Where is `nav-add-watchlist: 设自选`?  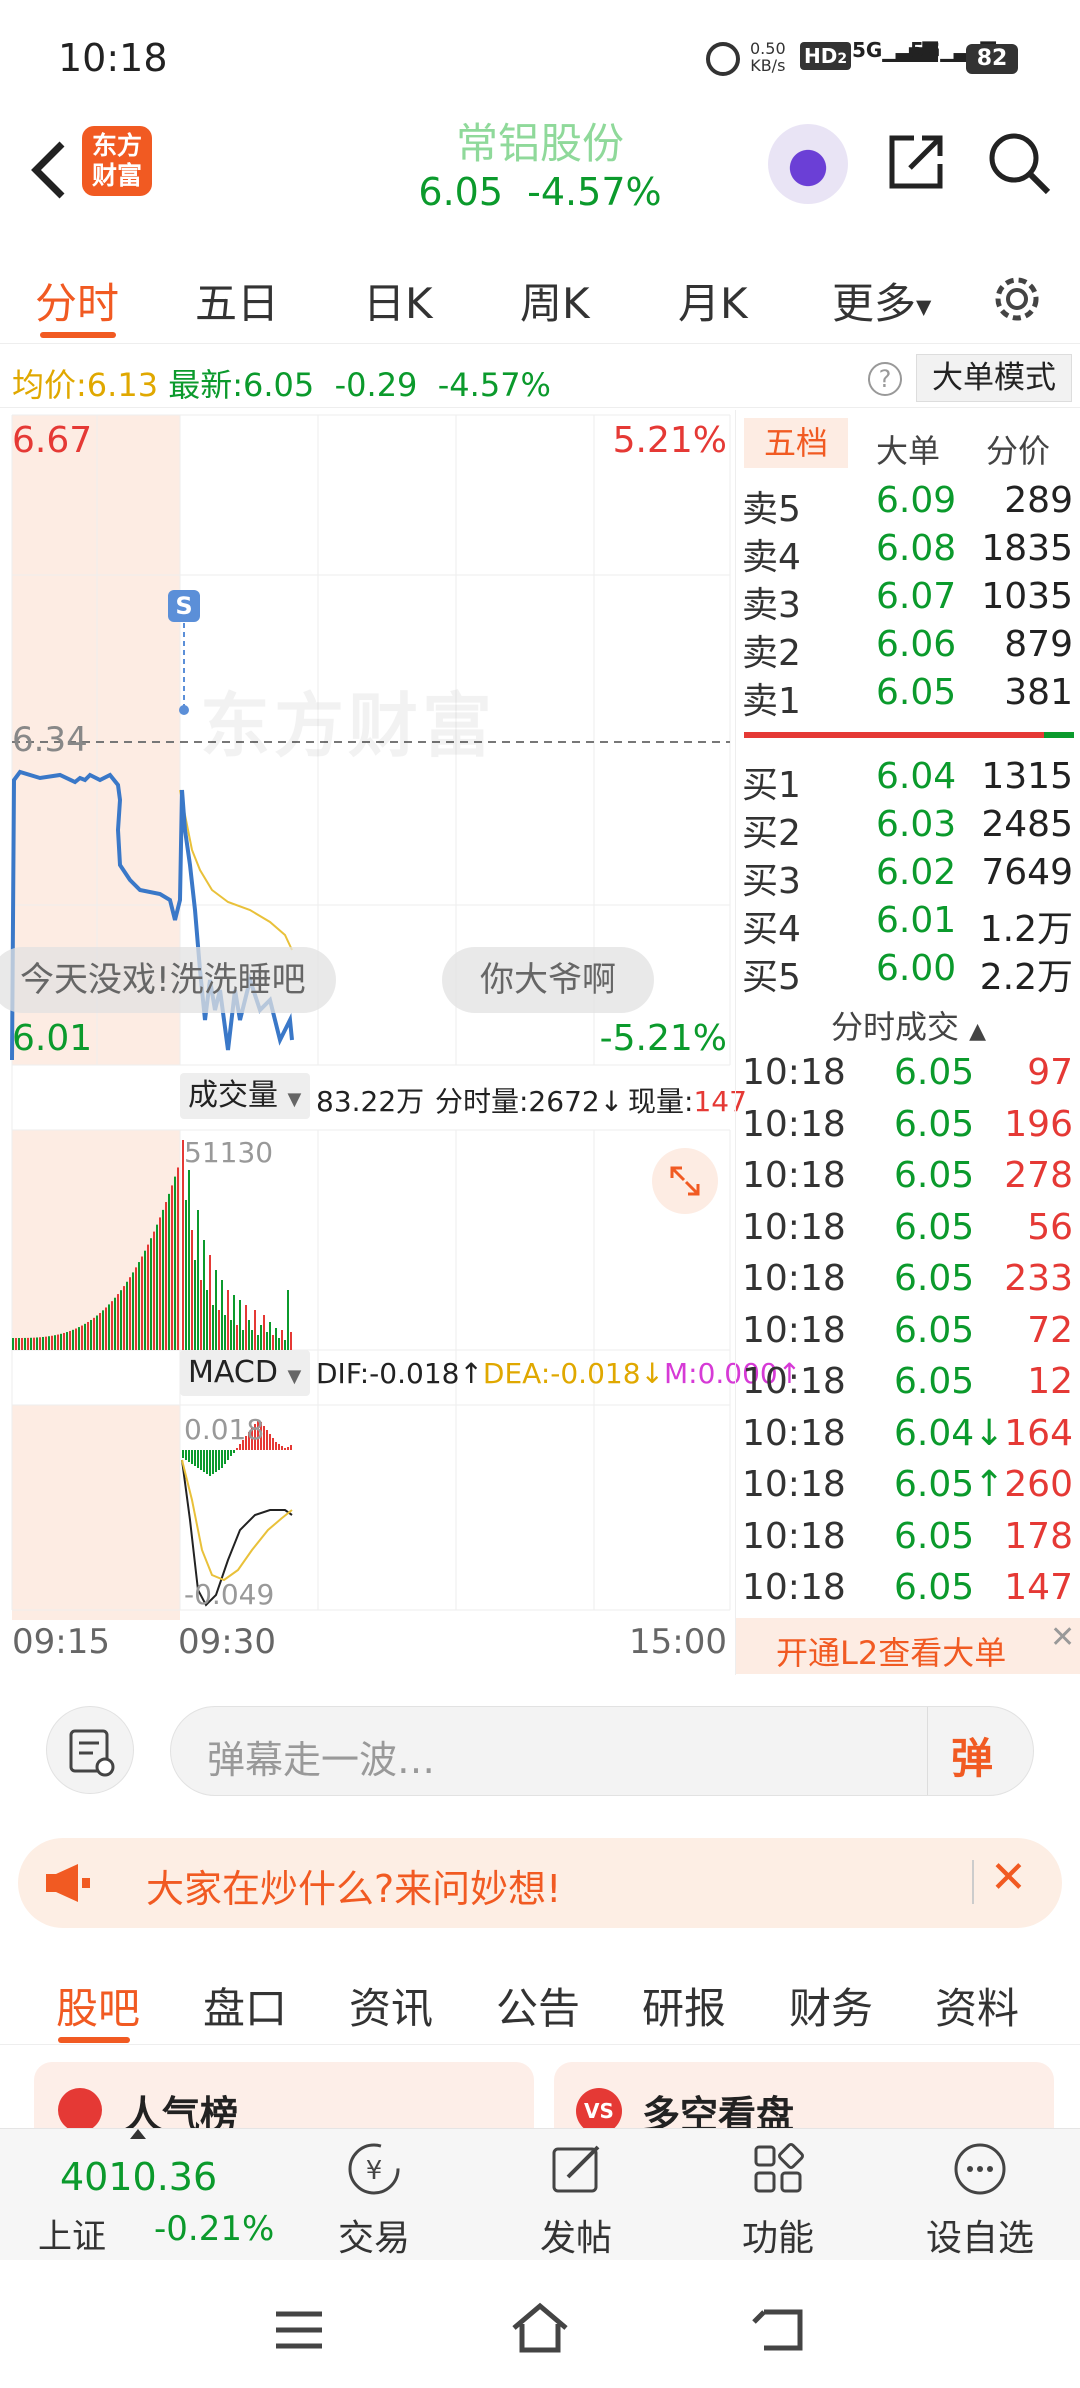
nav-add-watchlist: 设自选 is located at coordinates (980, 2200).